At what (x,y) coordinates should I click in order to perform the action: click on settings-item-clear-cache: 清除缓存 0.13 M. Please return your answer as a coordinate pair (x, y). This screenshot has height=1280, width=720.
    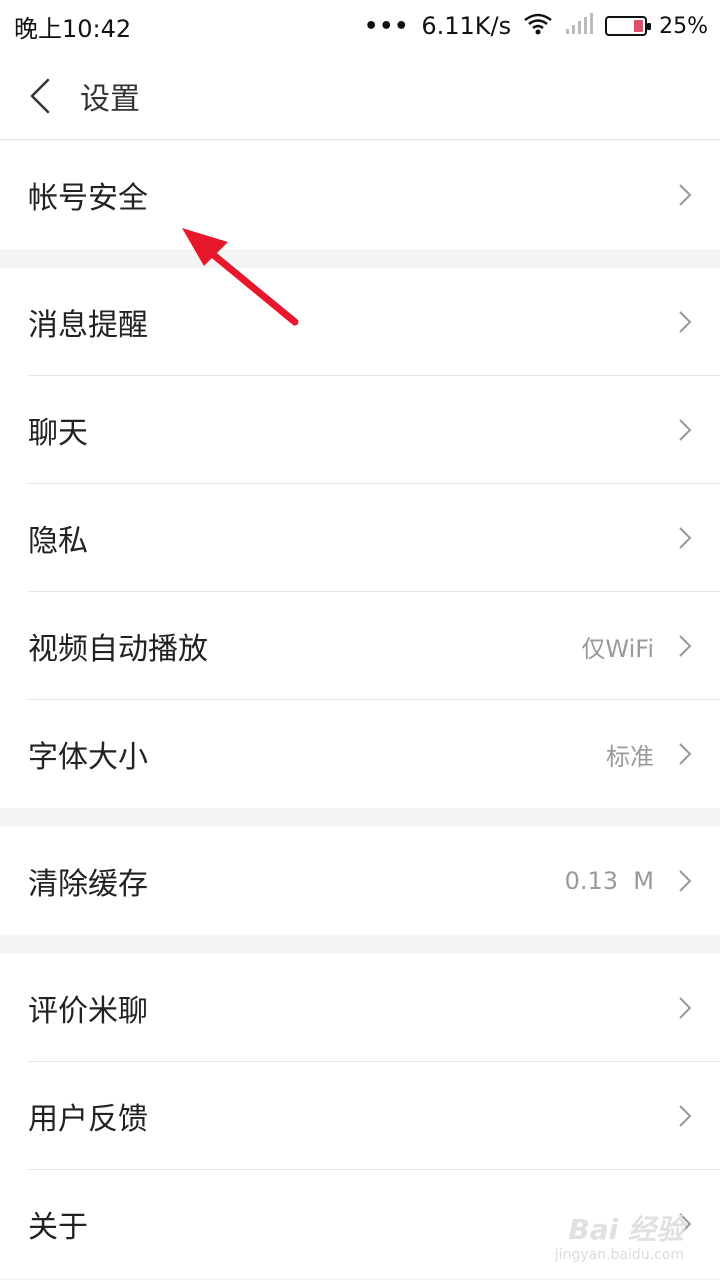
    Looking at the image, I should click on (360, 881).